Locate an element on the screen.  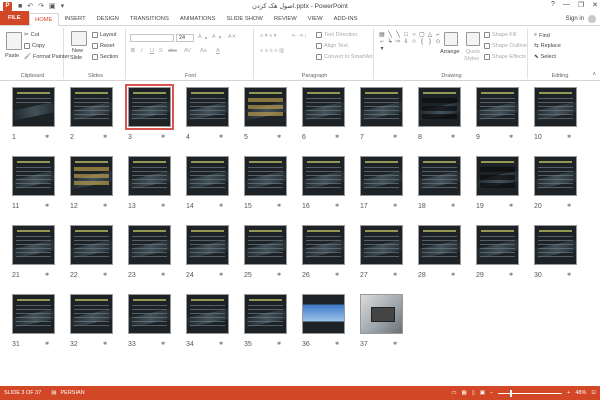
shadow-button: S is located at coordinates (161, 51).